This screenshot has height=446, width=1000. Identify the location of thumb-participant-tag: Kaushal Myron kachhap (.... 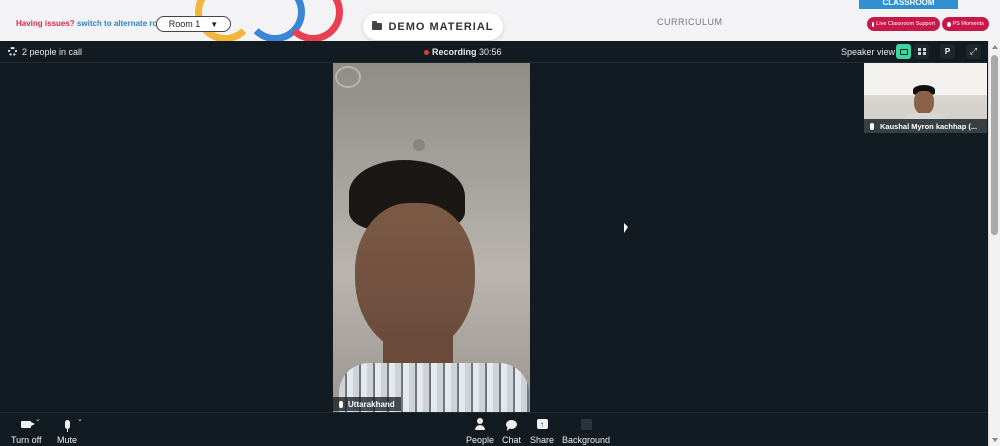
(925, 126).